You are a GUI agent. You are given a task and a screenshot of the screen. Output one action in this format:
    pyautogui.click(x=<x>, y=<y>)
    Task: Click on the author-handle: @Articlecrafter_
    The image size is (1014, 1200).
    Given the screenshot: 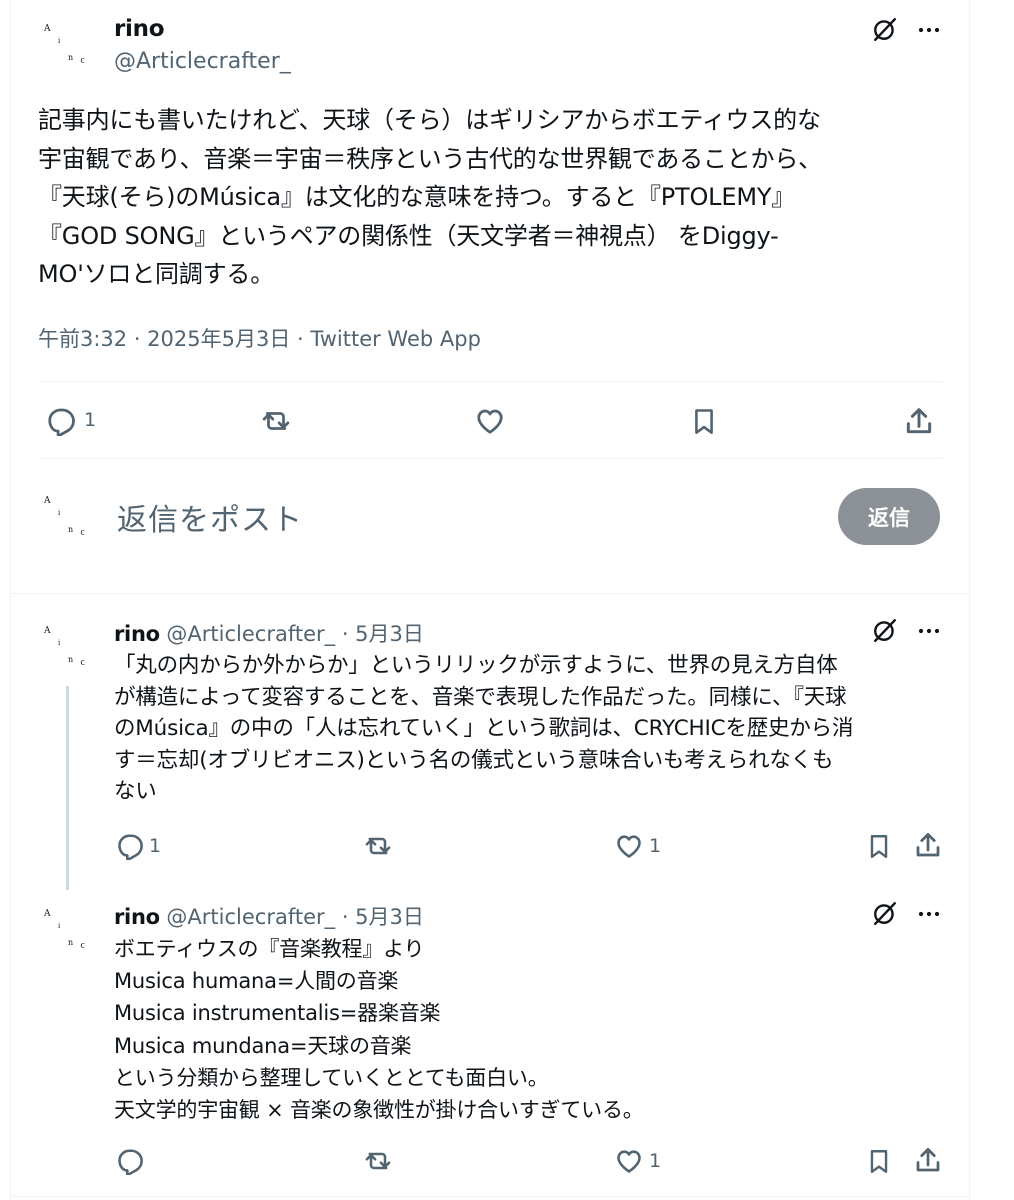 What is the action you would take?
    pyautogui.click(x=202, y=61)
    